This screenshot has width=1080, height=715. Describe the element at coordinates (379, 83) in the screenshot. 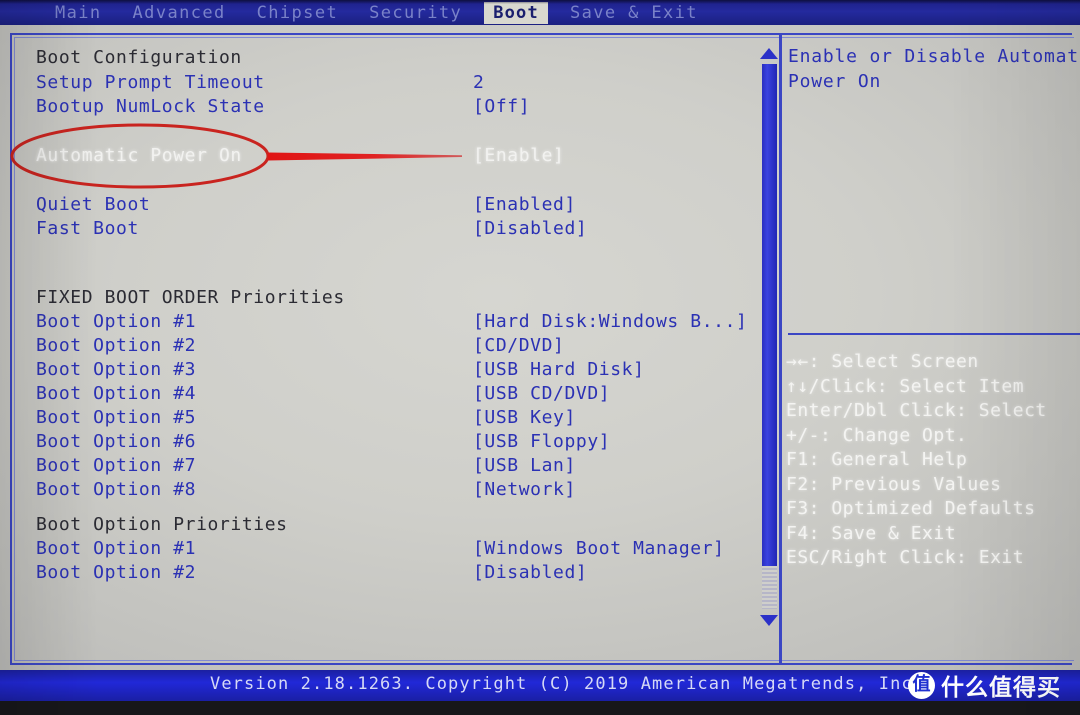

I see `setting-row-setup-prompt-timeout-1: Setup Prompt Timeout 2` at that location.